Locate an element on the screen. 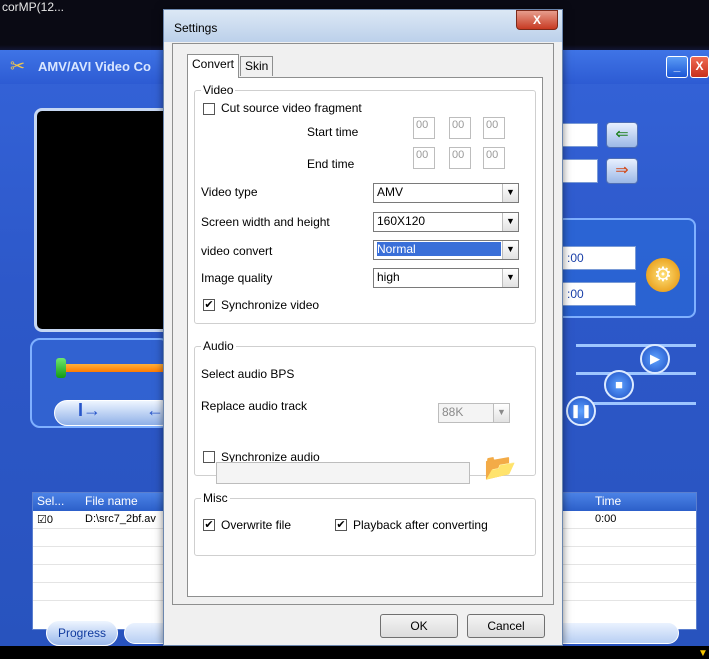  header-time: Time is located at coordinates (608, 501).